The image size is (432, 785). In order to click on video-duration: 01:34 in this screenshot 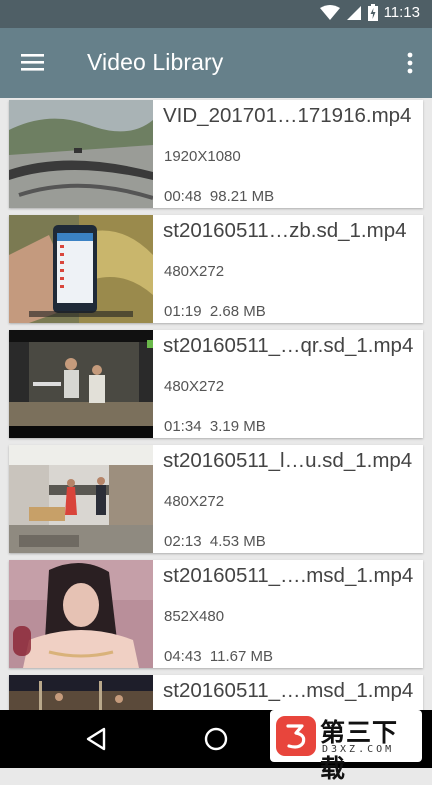, I will do `click(183, 426)`.